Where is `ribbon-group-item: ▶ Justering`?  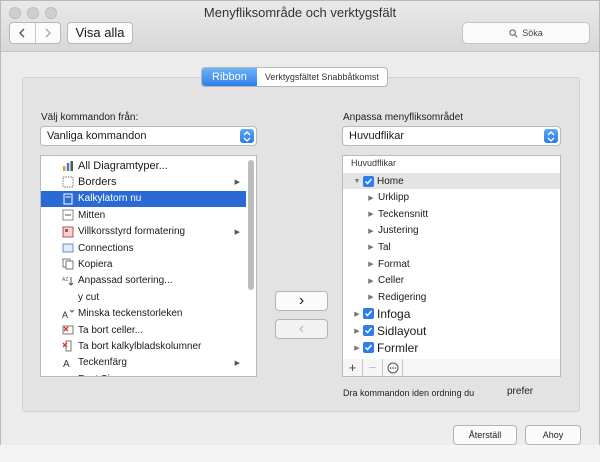
ribbon-group-item: ▶ Justering is located at coordinates (451, 231).